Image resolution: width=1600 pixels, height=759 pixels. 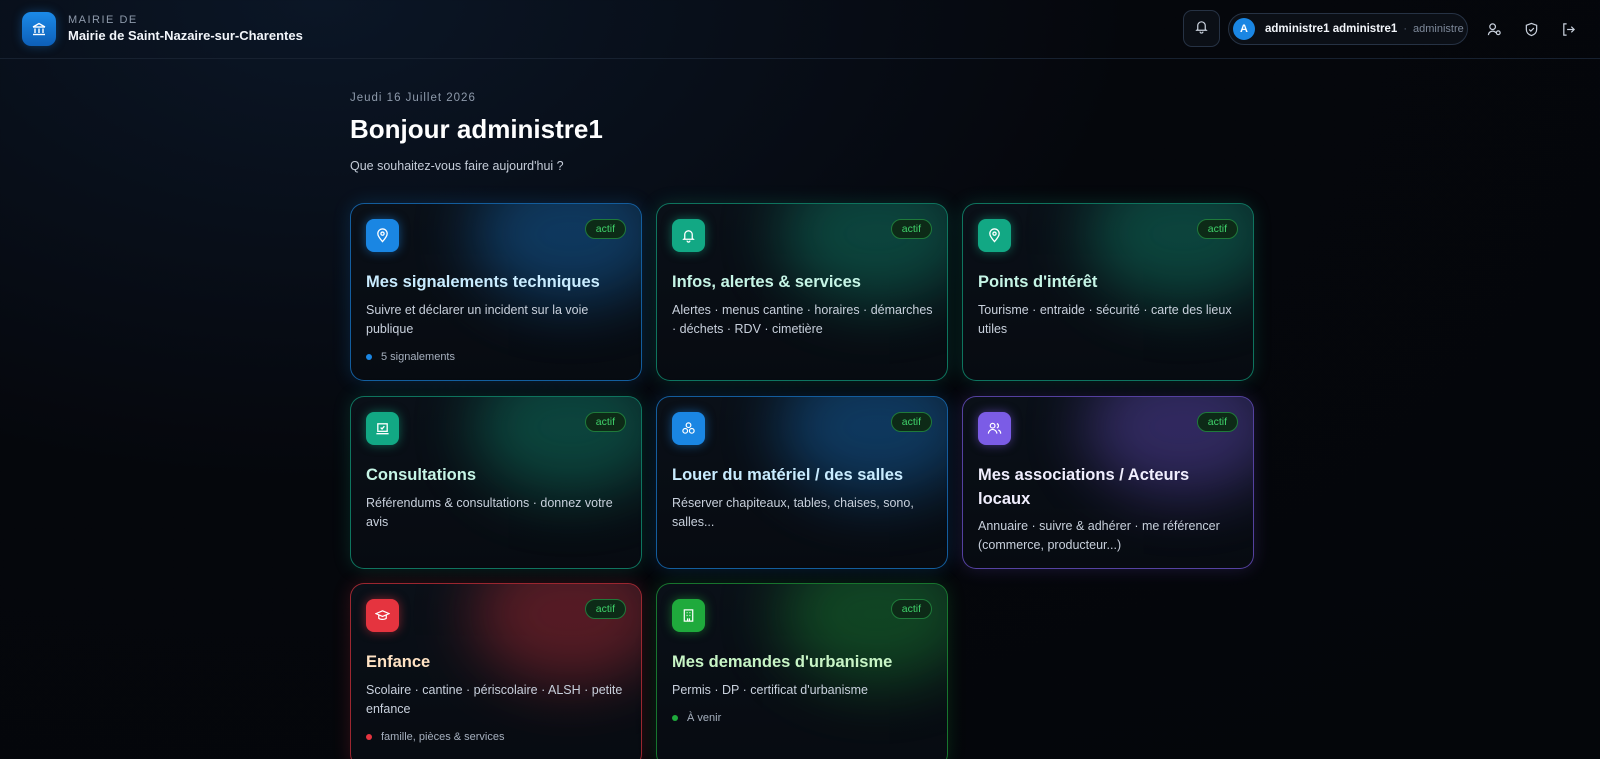 What do you see at coordinates (418, 357) in the screenshot?
I see `card-footer-text: 5 signalements` at bounding box center [418, 357].